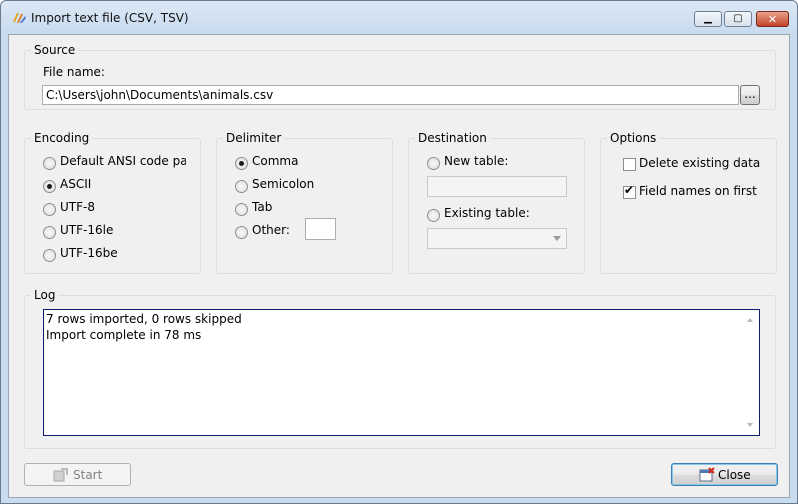  I want to click on destination-group-label: Destination, so click(452, 138).